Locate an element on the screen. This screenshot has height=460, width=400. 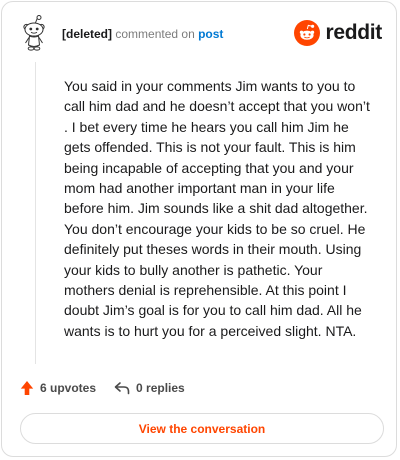
reply-arrow-icon is located at coordinates (122, 388).